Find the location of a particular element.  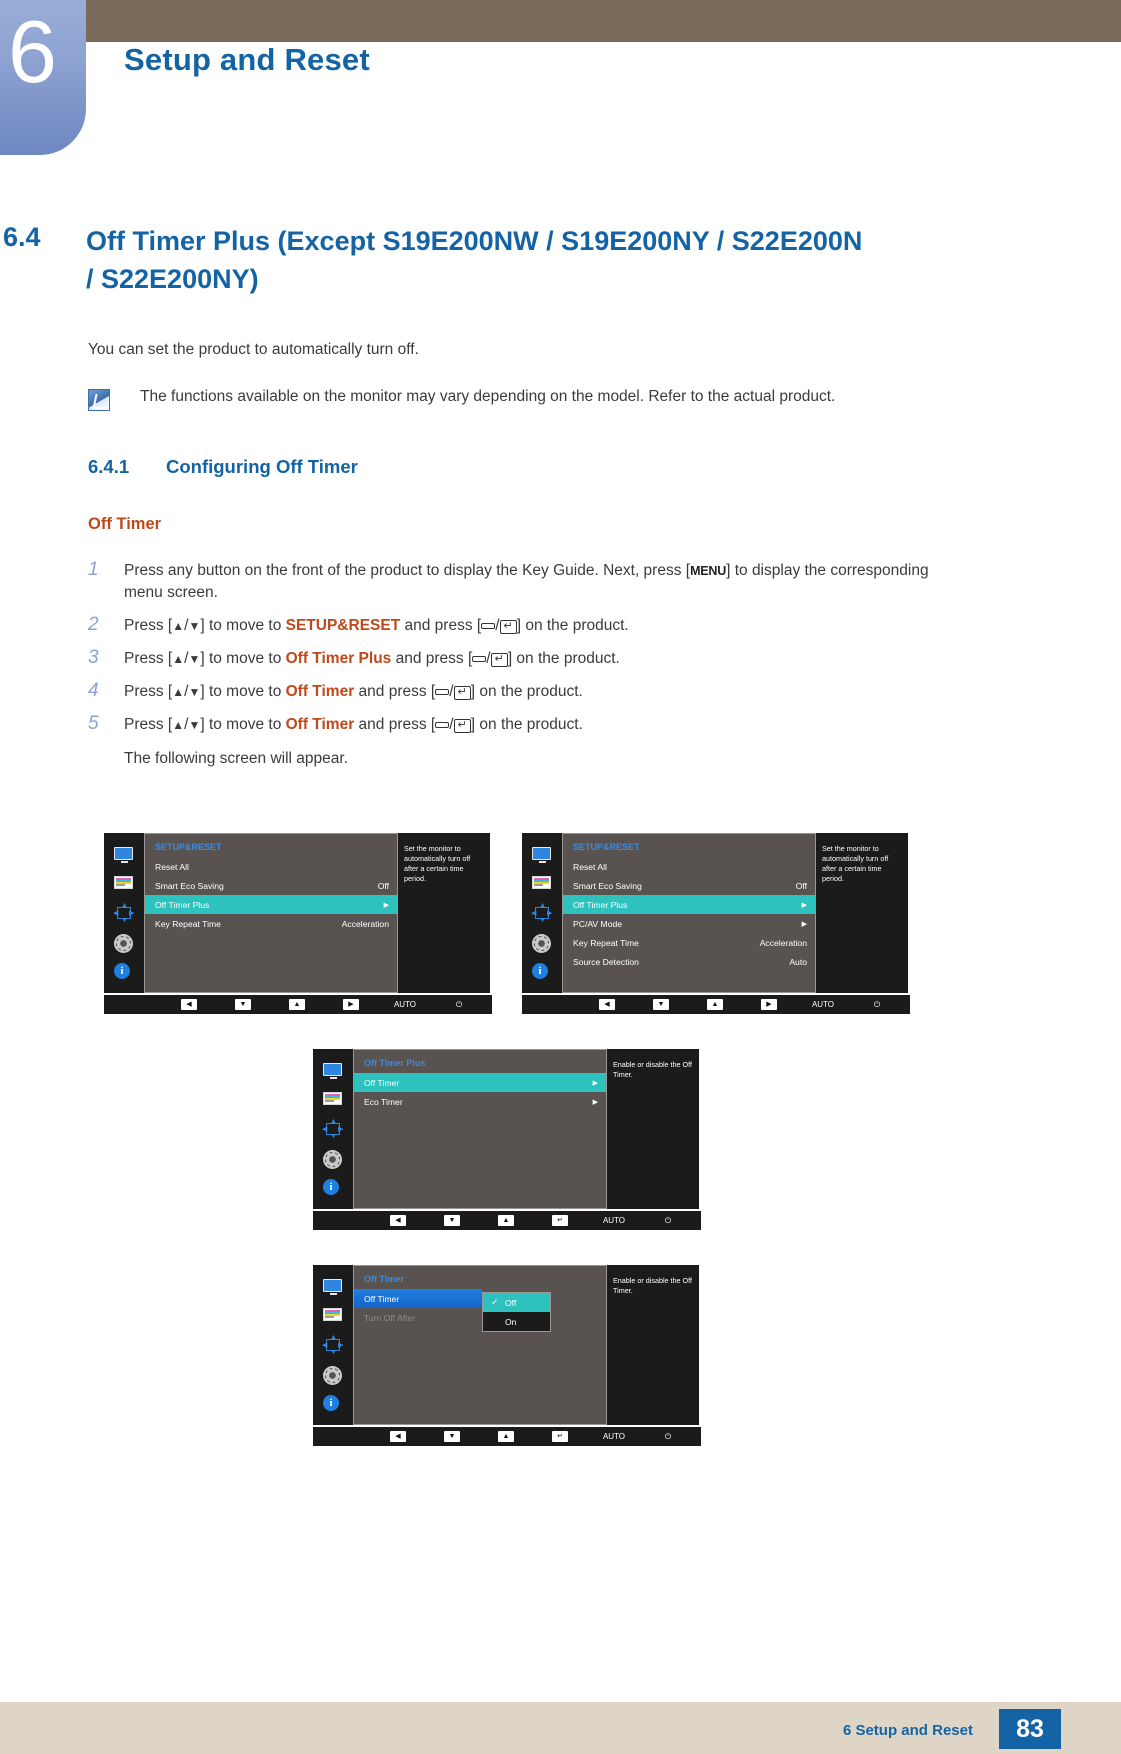

chapter-number-tab: 6 is located at coordinates (43, 77).